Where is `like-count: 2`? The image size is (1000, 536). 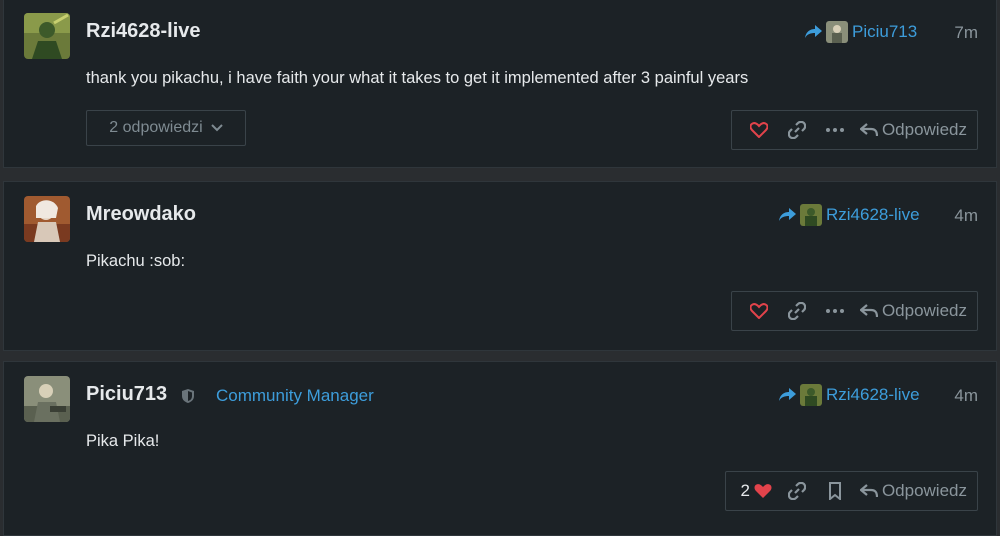
like-count: 2 is located at coordinates (745, 490).